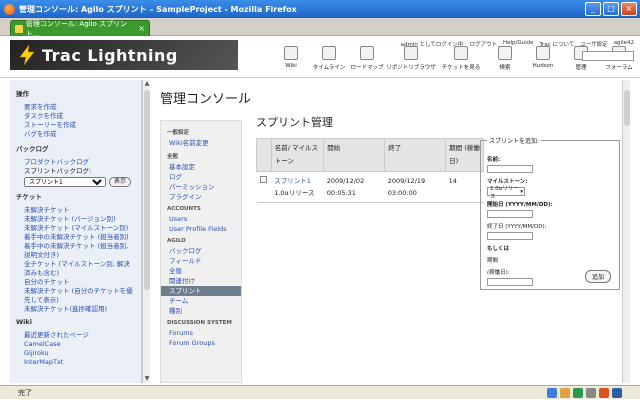 Image resolution: width=640 pixels, height=413 pixels. Describe the element at coordinates (565, 392) in the screenshot. I see `addon-icon` at that location.